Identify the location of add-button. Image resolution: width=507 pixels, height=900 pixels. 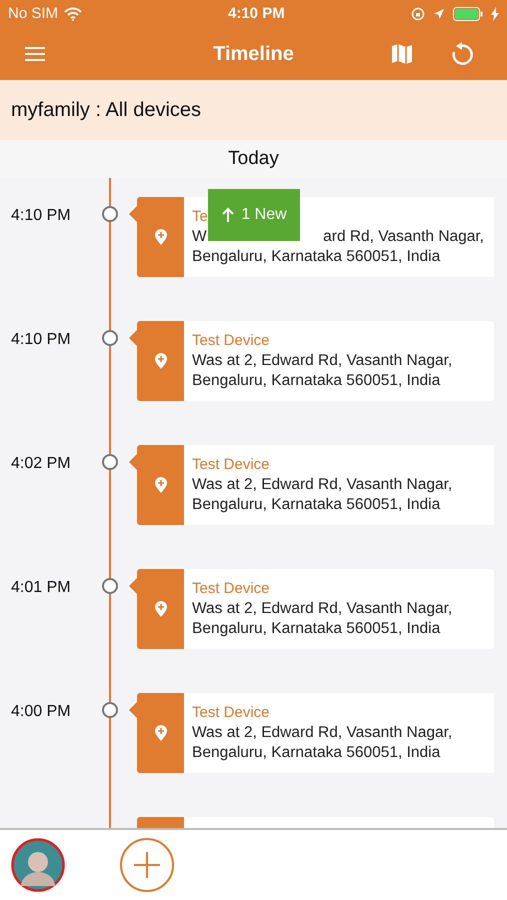
(147, 865).